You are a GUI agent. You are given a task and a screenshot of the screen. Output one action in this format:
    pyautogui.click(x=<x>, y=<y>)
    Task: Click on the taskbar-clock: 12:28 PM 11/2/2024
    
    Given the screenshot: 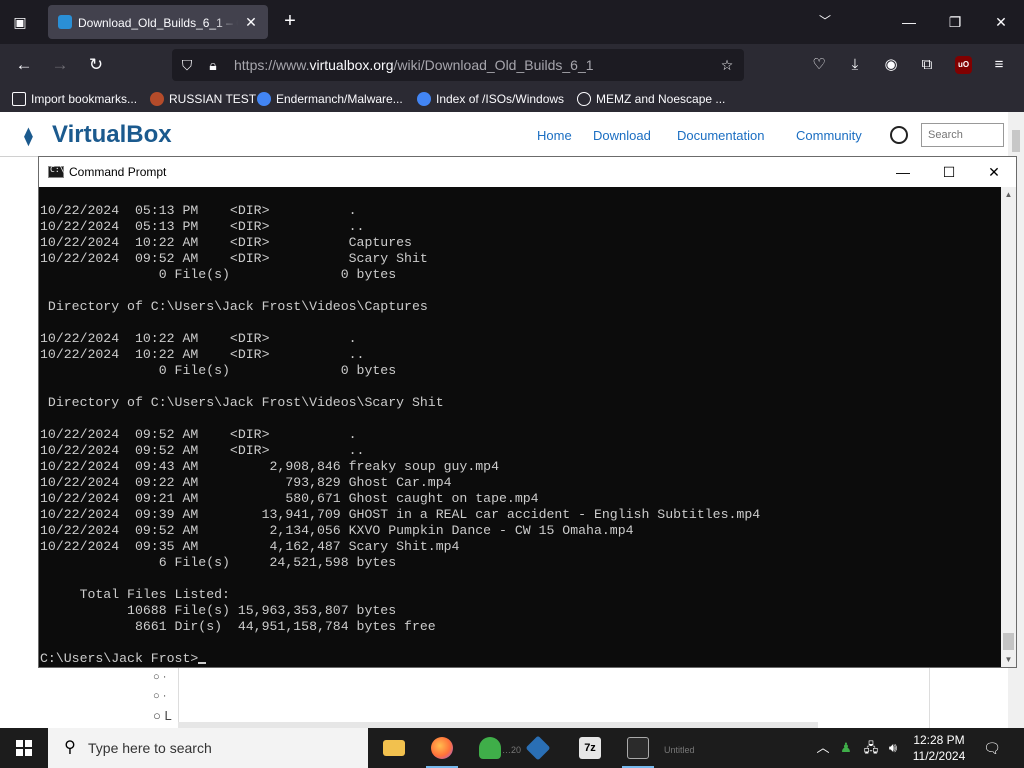 What is the action you would take?
    pyautogui.click(x=939, y=748)
    